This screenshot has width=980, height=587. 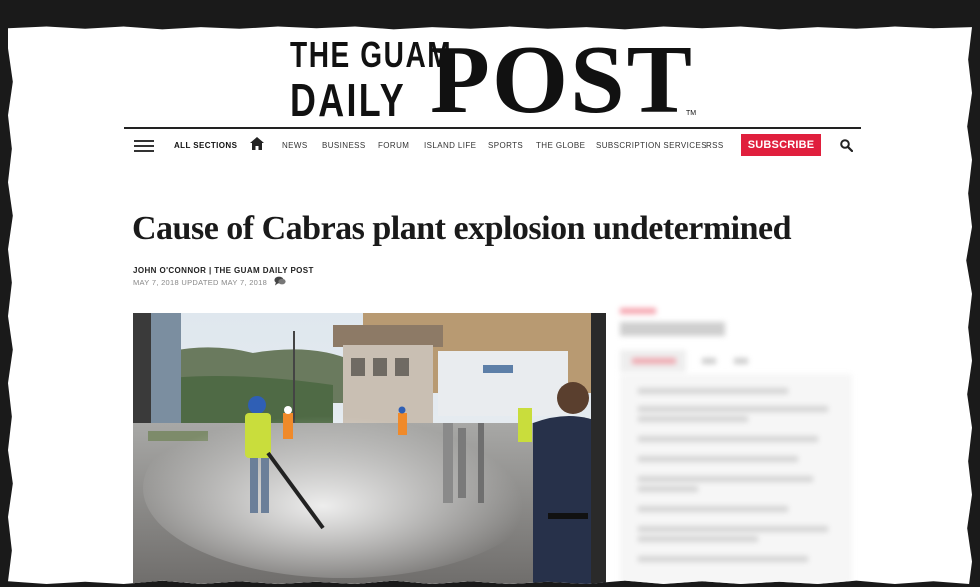 I want to click on logo-line-1: THE GUAM, so click(x=371, y=54).